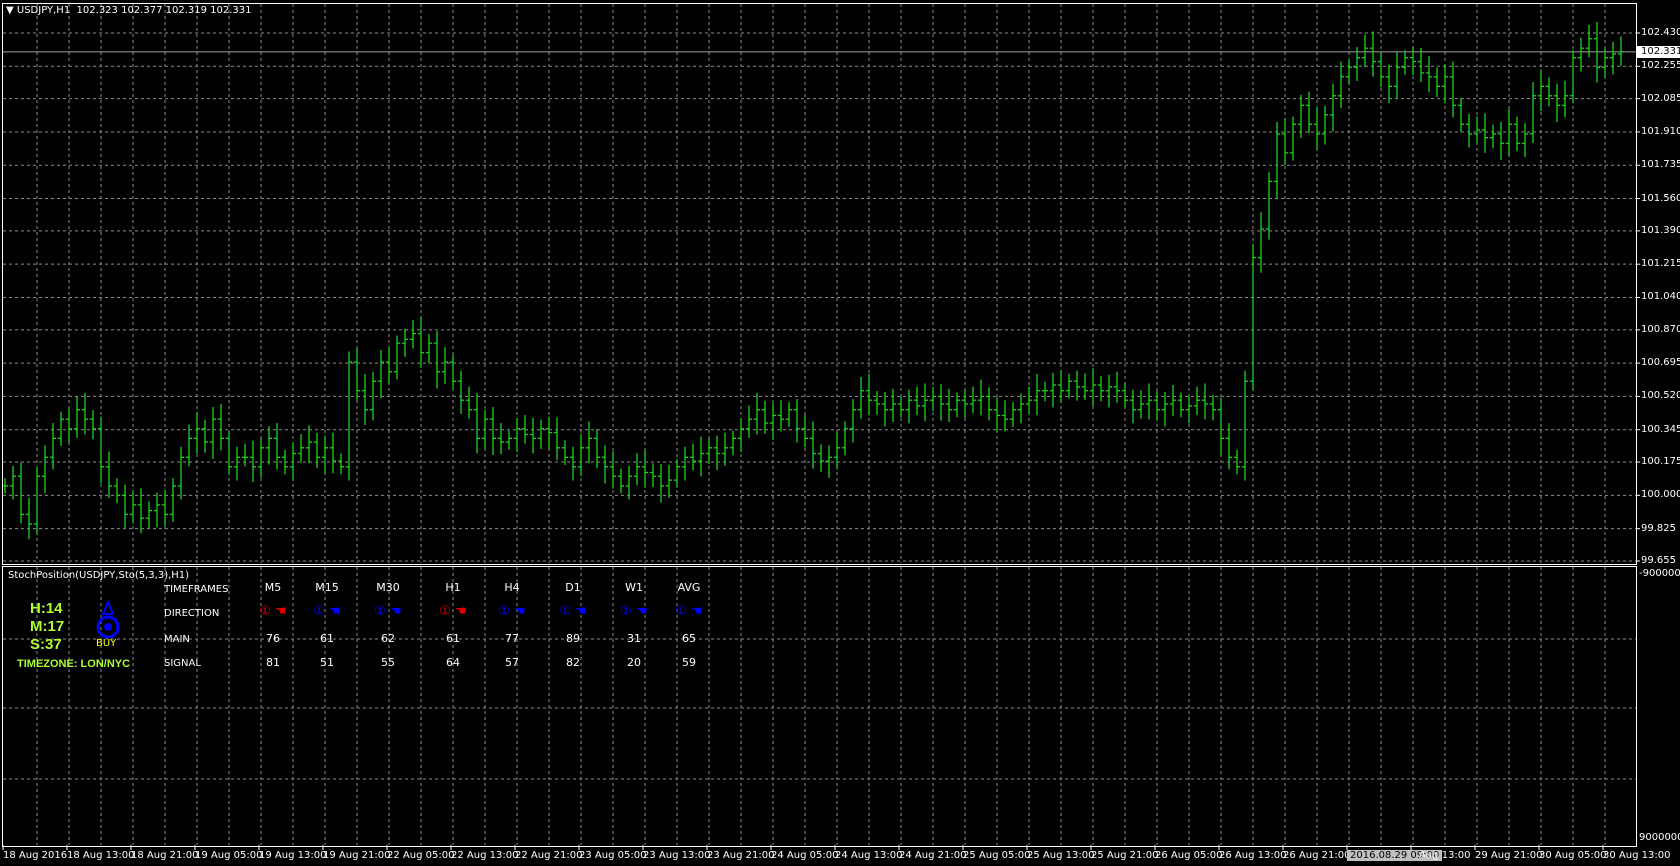 This screenshot has width=1680, height=866. Describe the element at coordinates (165, 855) in the screenshot. I see `time-label: 18 Aug 21:00` at that location.